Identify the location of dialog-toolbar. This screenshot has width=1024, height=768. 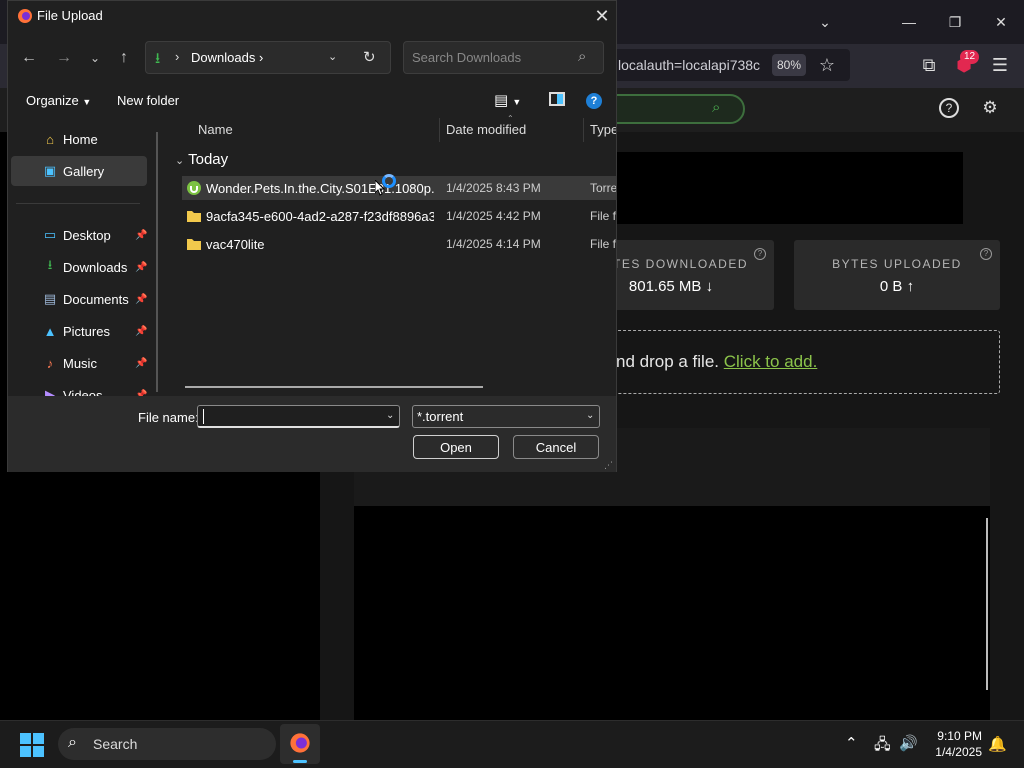
(312, 101).